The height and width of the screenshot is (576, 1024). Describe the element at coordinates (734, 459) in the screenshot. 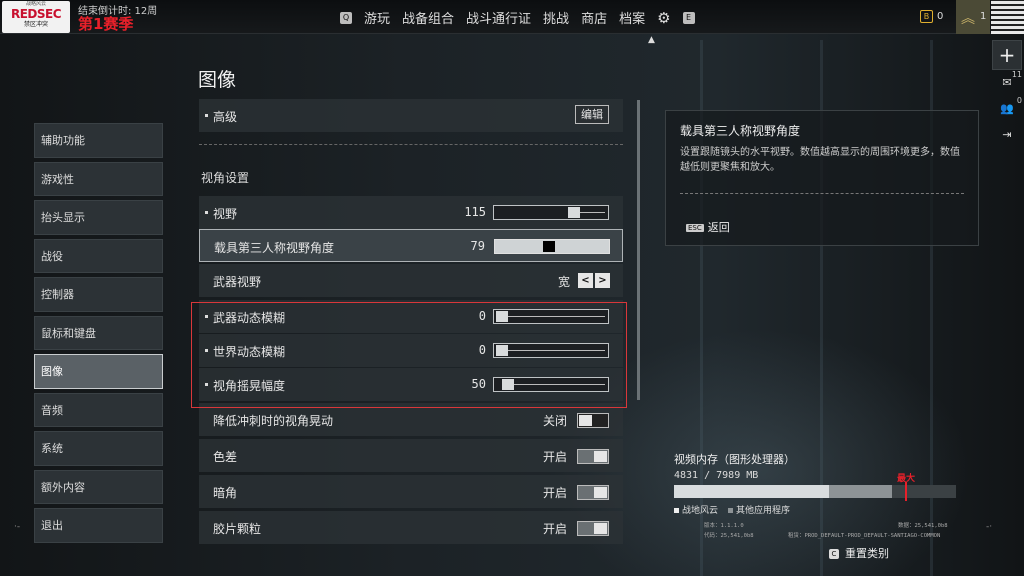

I see `vram-title: 视频内存（图形处理器）` at that location.